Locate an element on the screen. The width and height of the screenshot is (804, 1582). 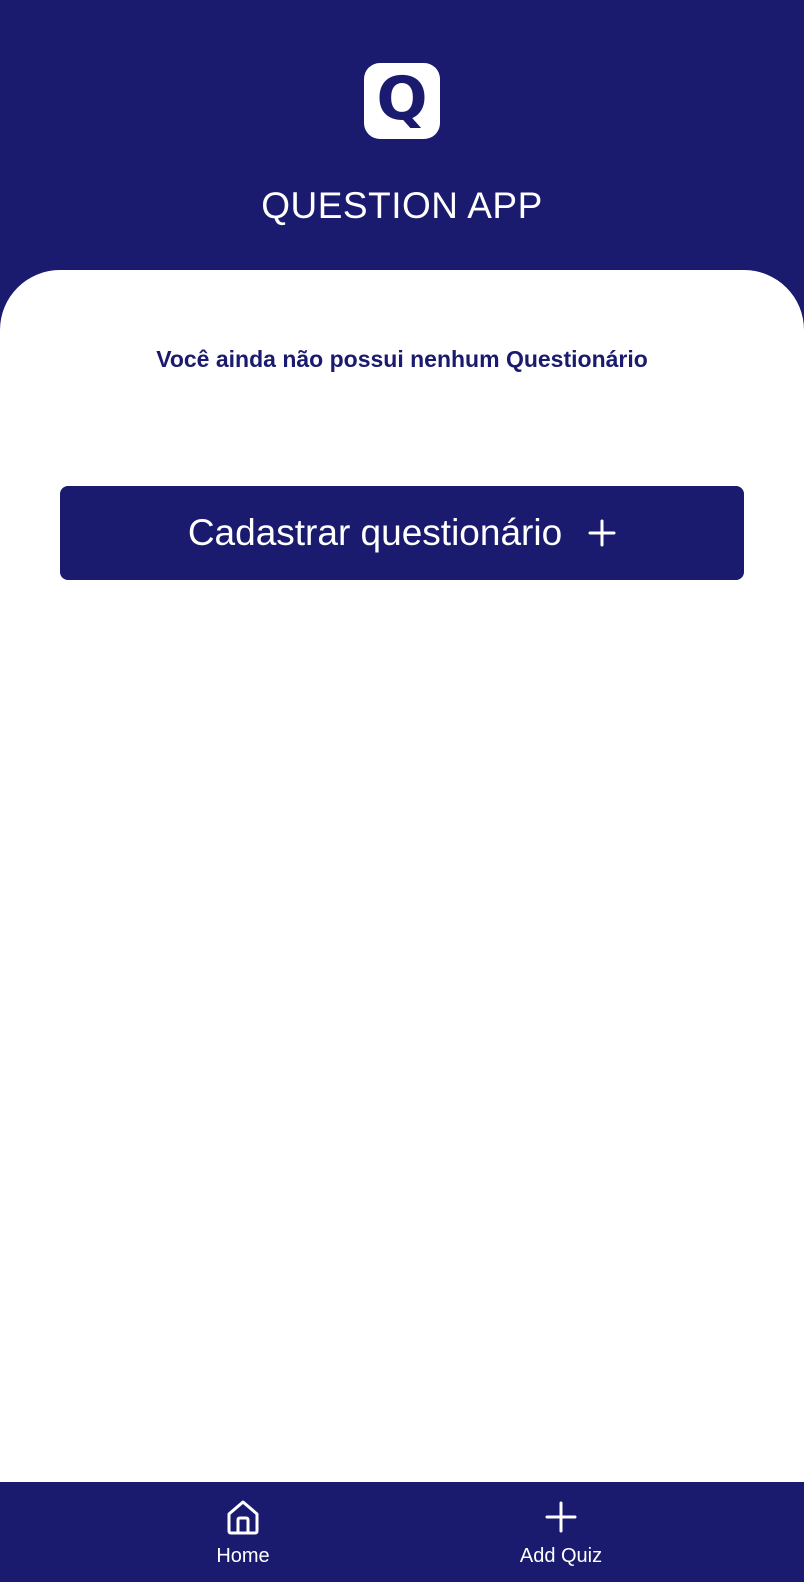
nav-item-home: Home is located at coordinates (243, 1532).